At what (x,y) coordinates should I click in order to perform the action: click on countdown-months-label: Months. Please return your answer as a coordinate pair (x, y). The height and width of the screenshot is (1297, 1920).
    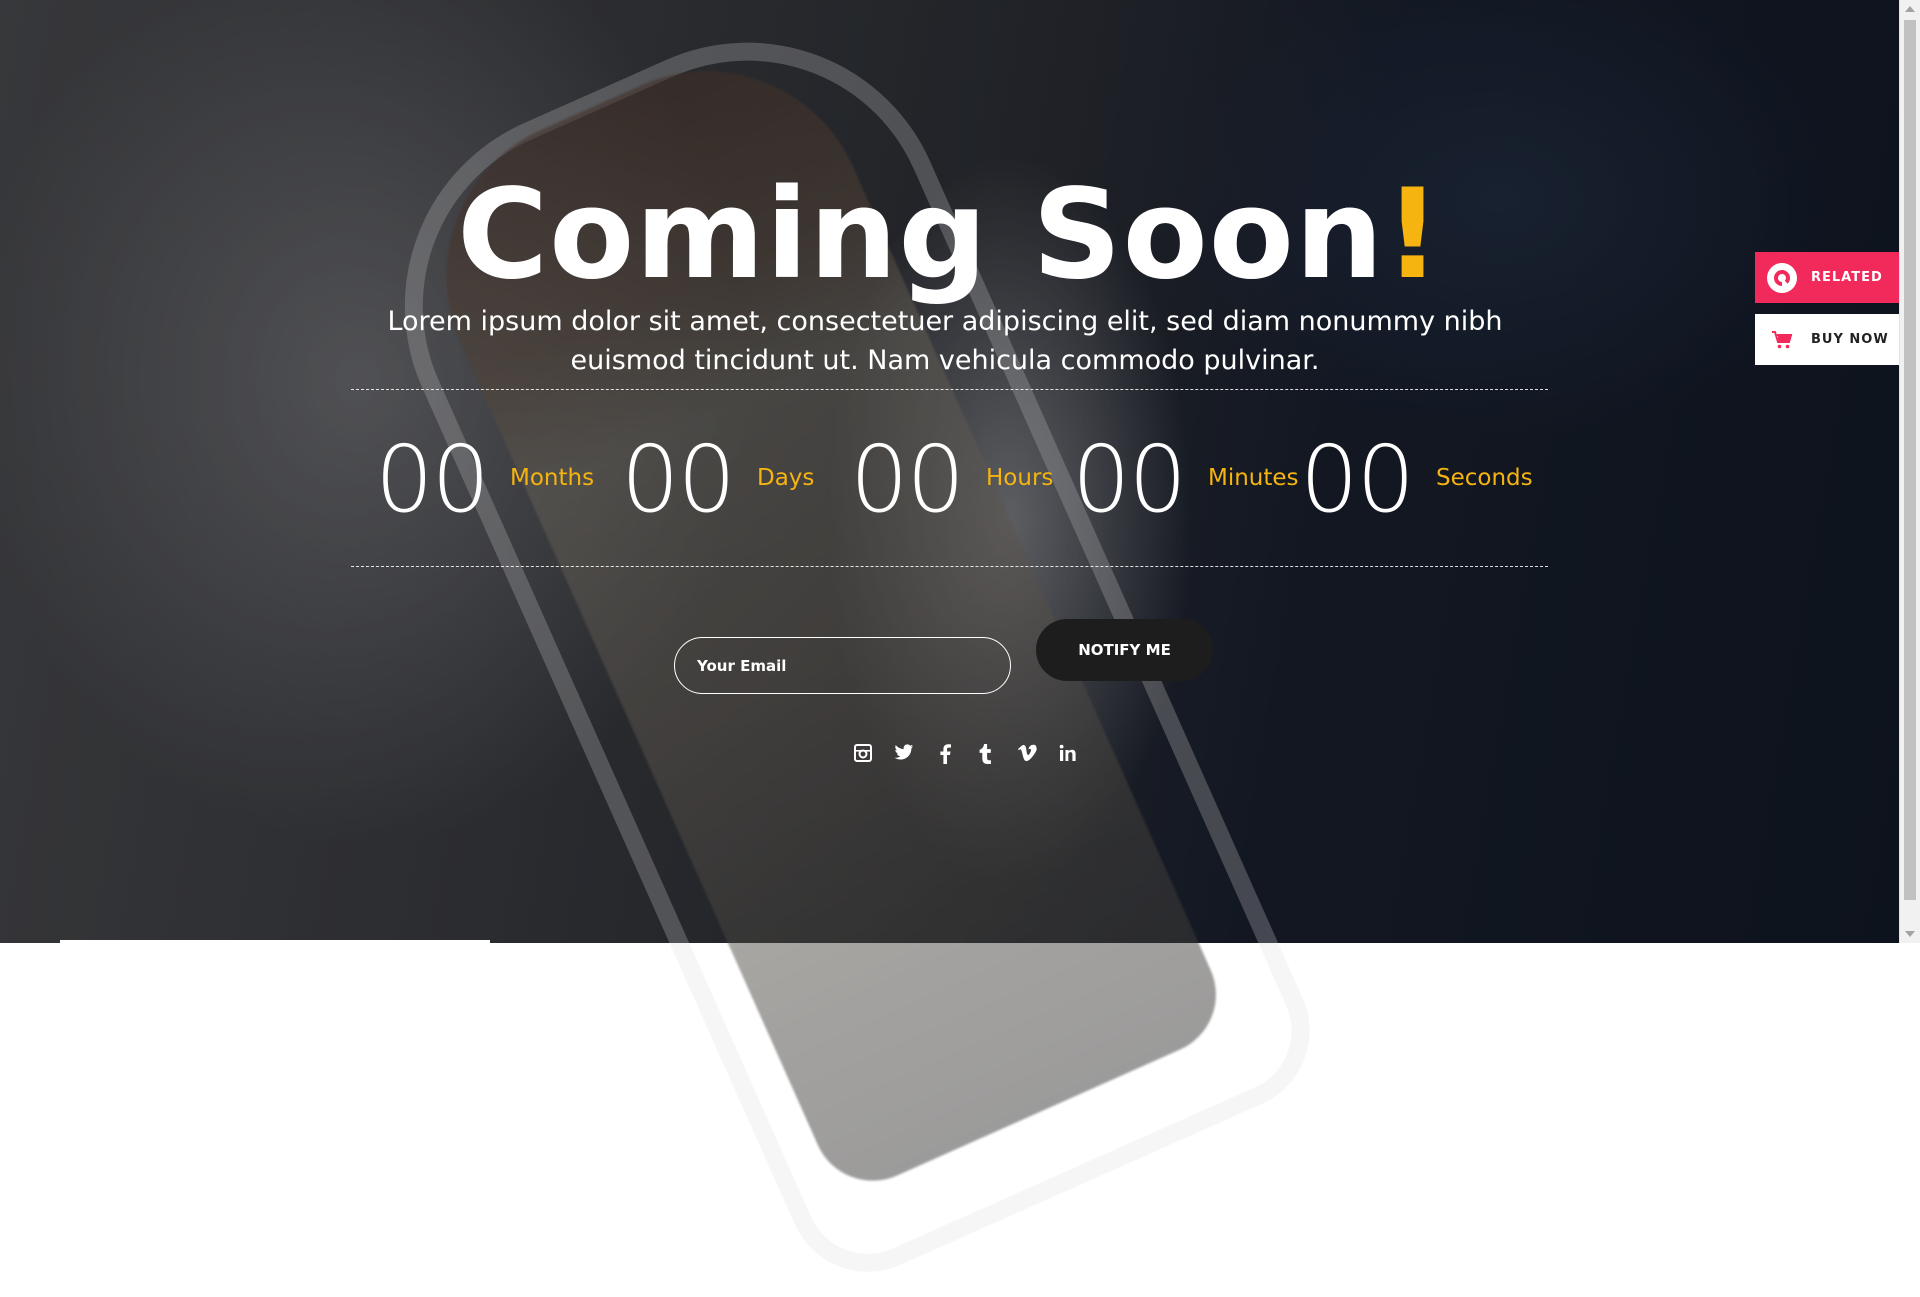
    Looking at the image, I should click on (552, 478).